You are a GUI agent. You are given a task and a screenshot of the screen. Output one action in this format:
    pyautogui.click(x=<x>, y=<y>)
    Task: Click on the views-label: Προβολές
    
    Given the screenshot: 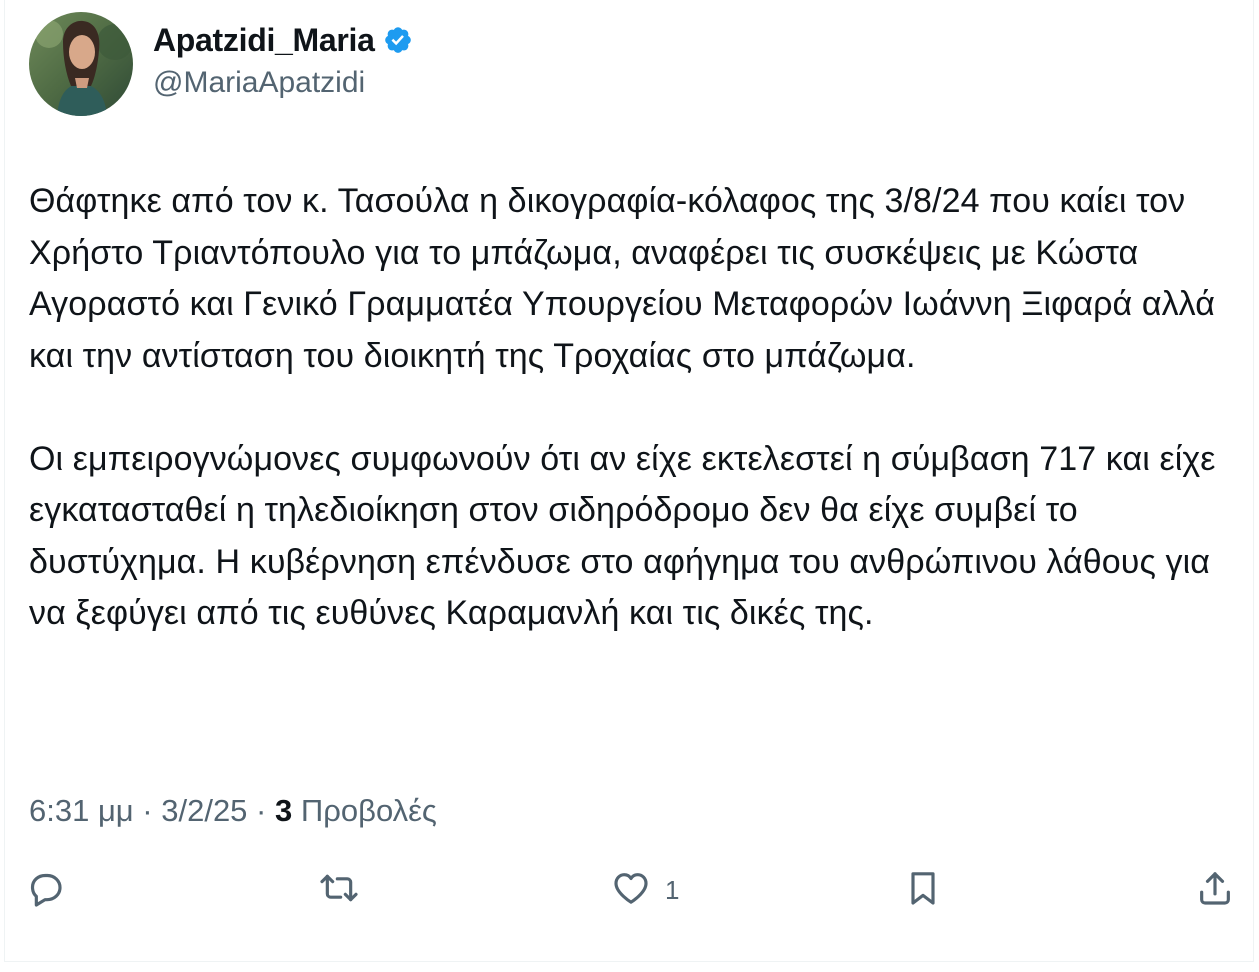 What is the action you would take?
    pyautogui.click(x=364, y=810)
    